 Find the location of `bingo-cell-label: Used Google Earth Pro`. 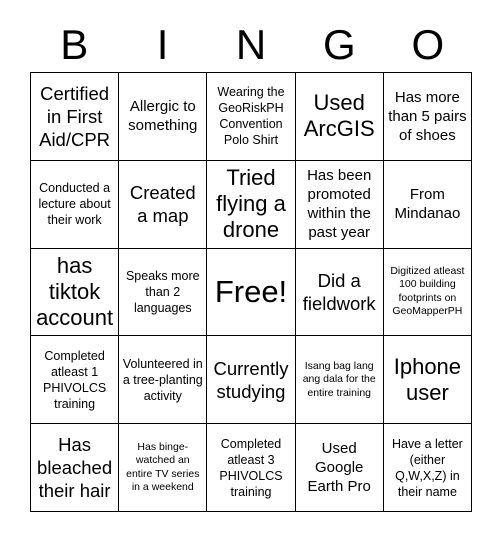

bingo-cell-label: Used Google Earth Pro is located at coordinates (339, 468).